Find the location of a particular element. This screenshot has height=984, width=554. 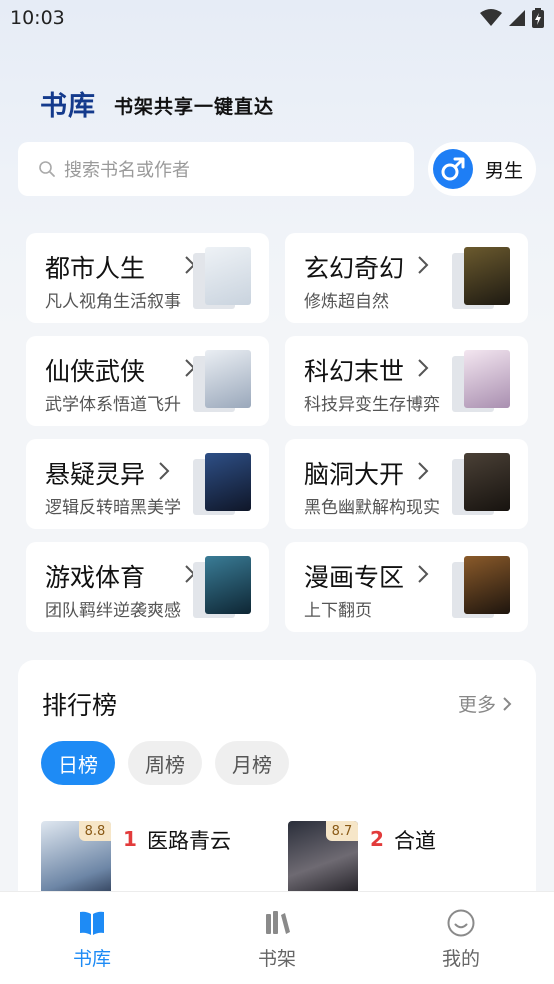

status-icons is located at coordinates (512, 18).